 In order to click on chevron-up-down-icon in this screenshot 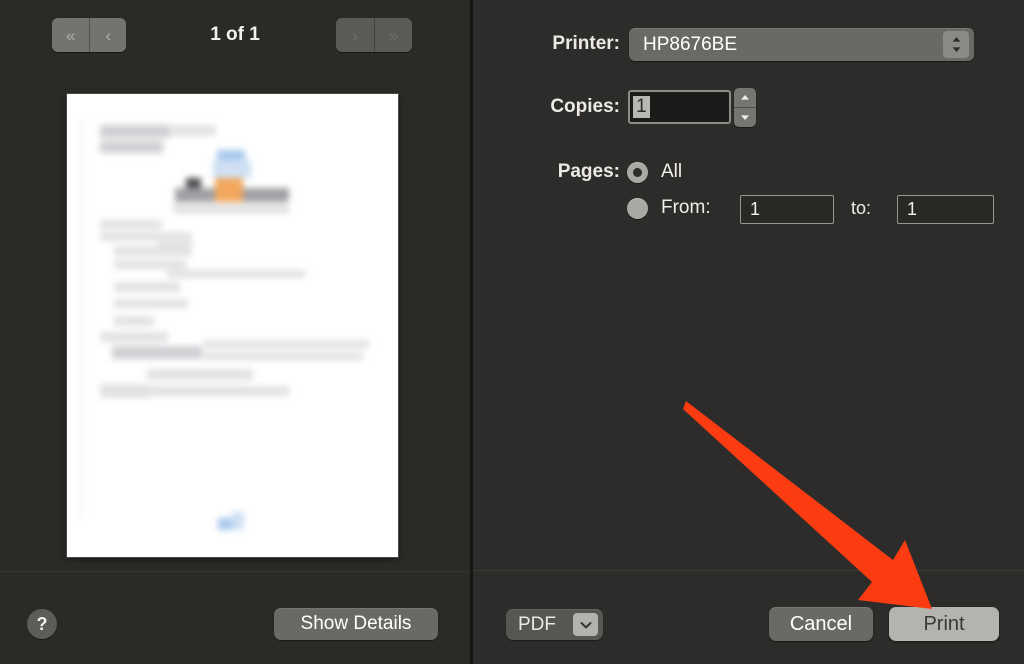, I will do `click(956, 44)`.